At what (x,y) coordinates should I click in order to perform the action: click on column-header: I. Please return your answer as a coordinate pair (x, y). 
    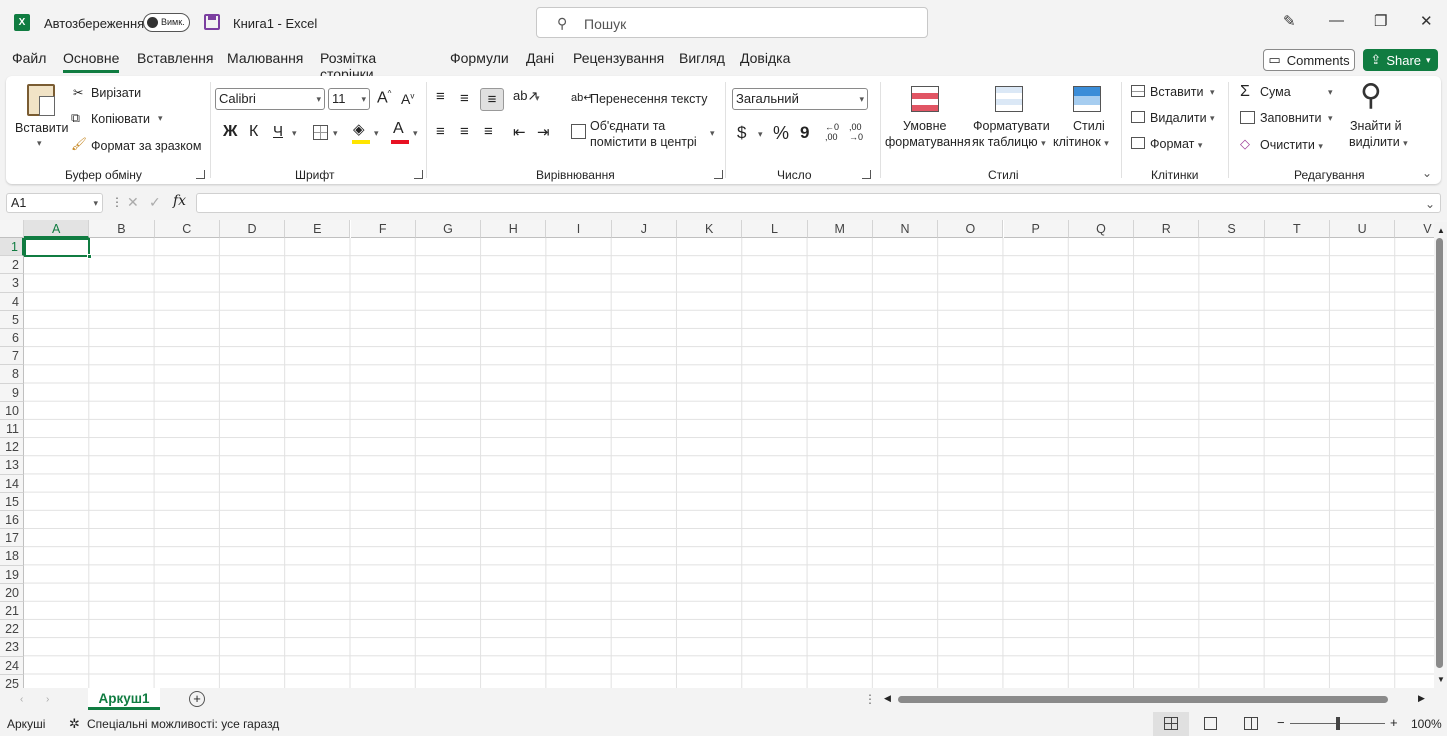
    Looking at the image, I should click on (579, 229).